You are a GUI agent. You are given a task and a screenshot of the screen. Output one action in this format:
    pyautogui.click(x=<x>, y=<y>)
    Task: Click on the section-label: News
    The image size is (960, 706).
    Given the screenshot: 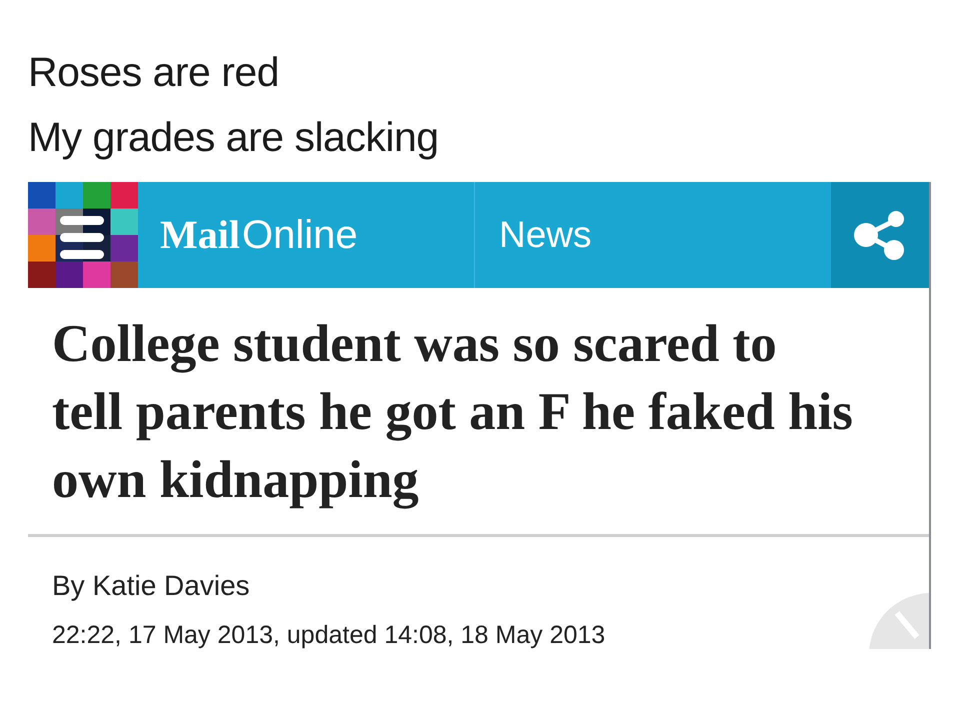 What is the action you would take?
    pyautogui.click(x=545, y=235)
    